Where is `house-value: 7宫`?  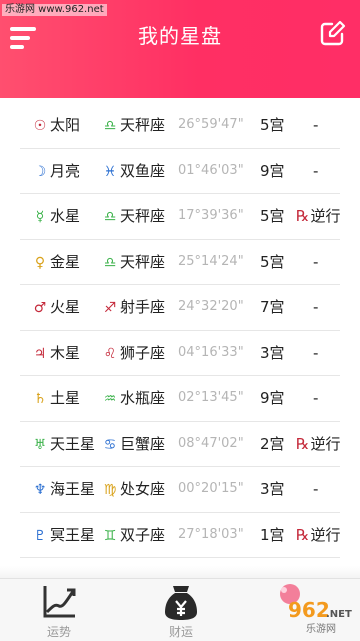
house-value: 7宫 is located at coordinates (272, 307).